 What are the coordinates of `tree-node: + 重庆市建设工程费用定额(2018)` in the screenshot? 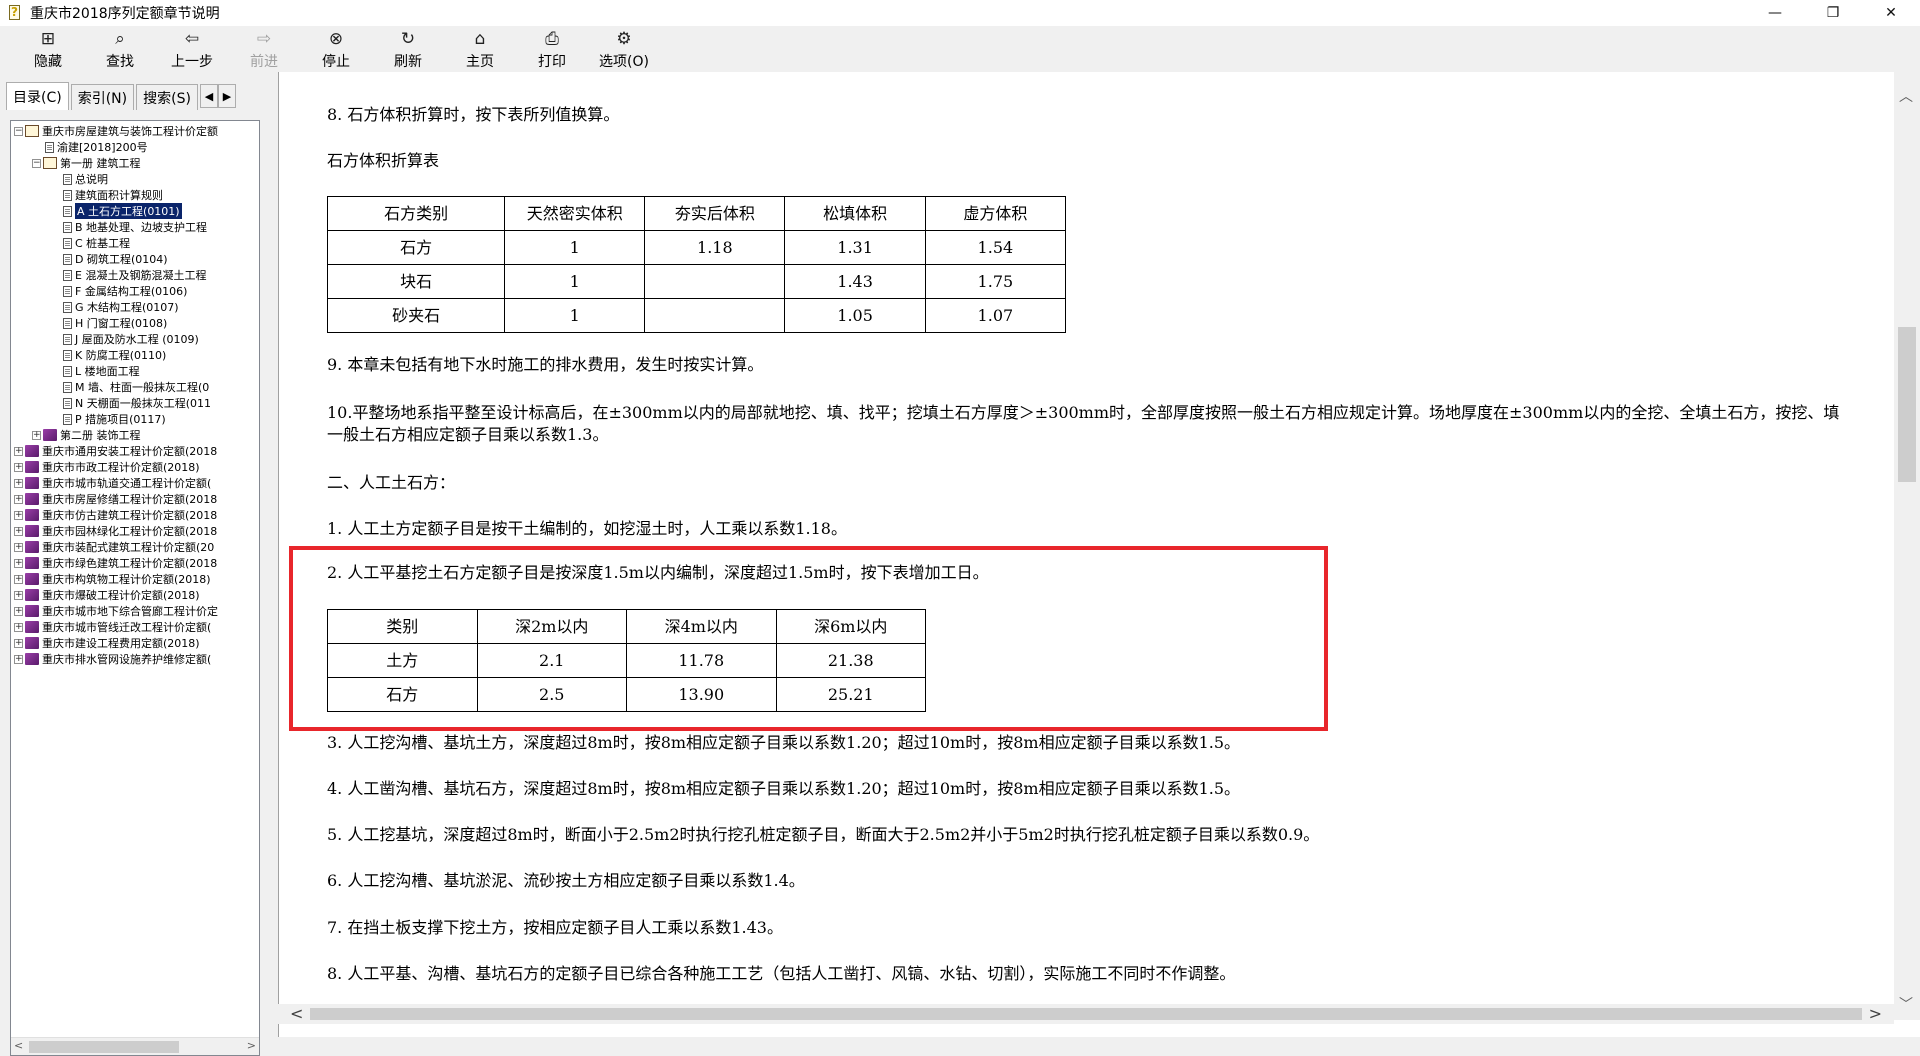 It's located at (107, 643).